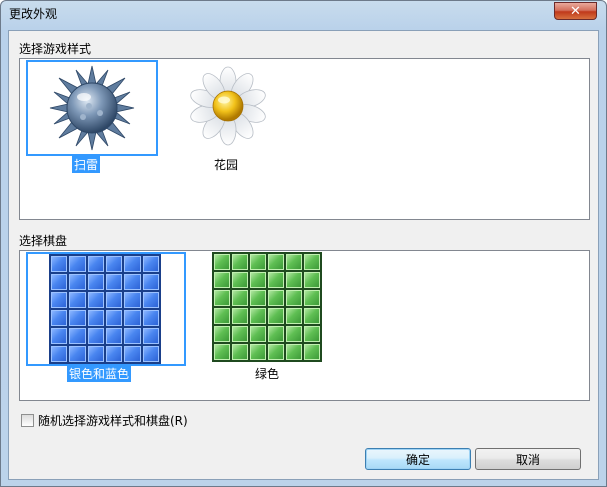  I want to click on game-style-item-flower: 花园, so click(230, 116).